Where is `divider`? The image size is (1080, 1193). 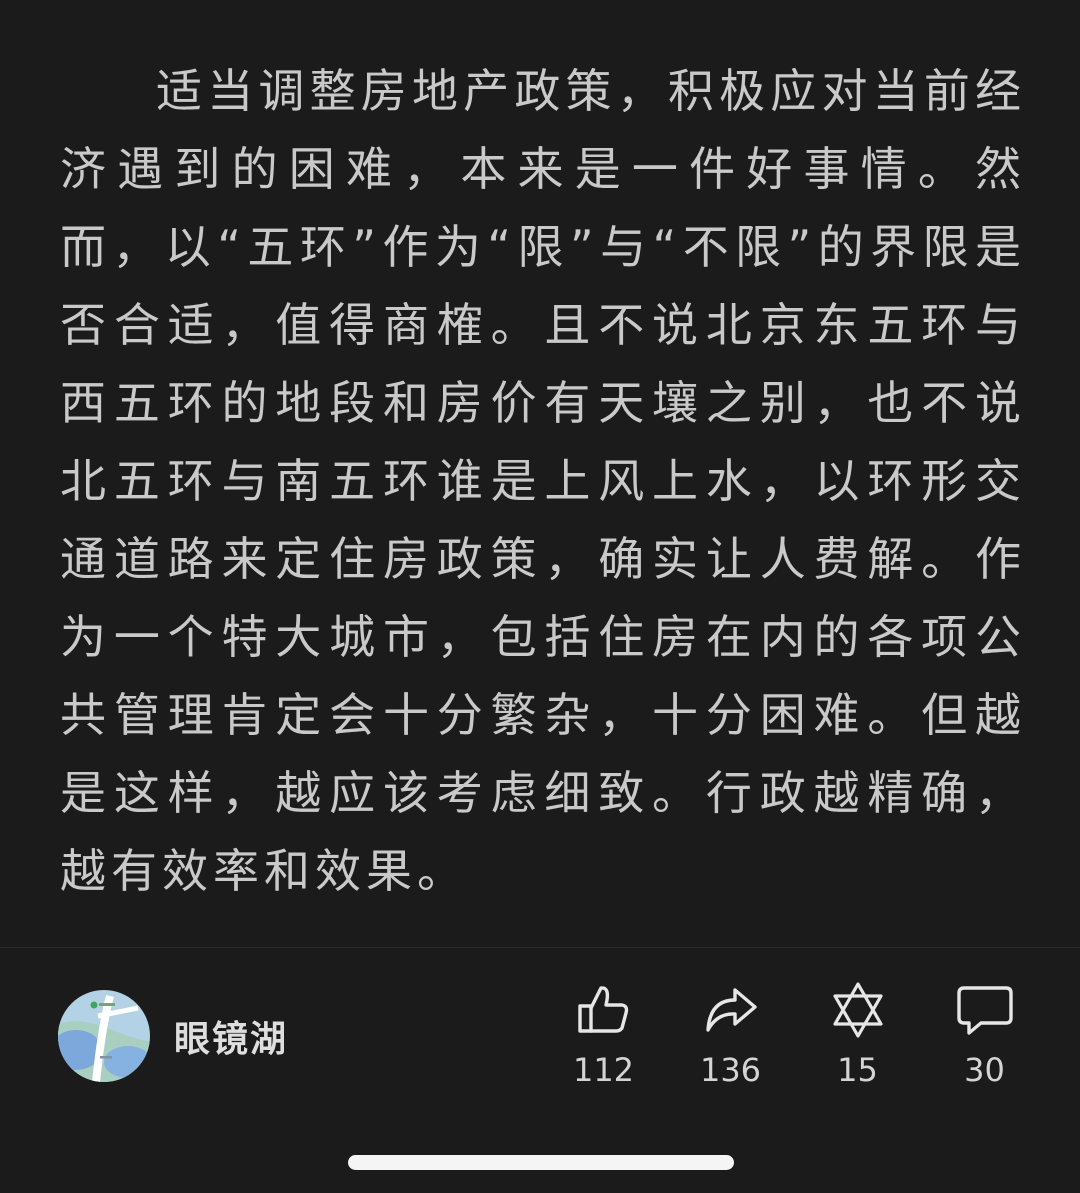 divider is located at coordinates (540, 947).